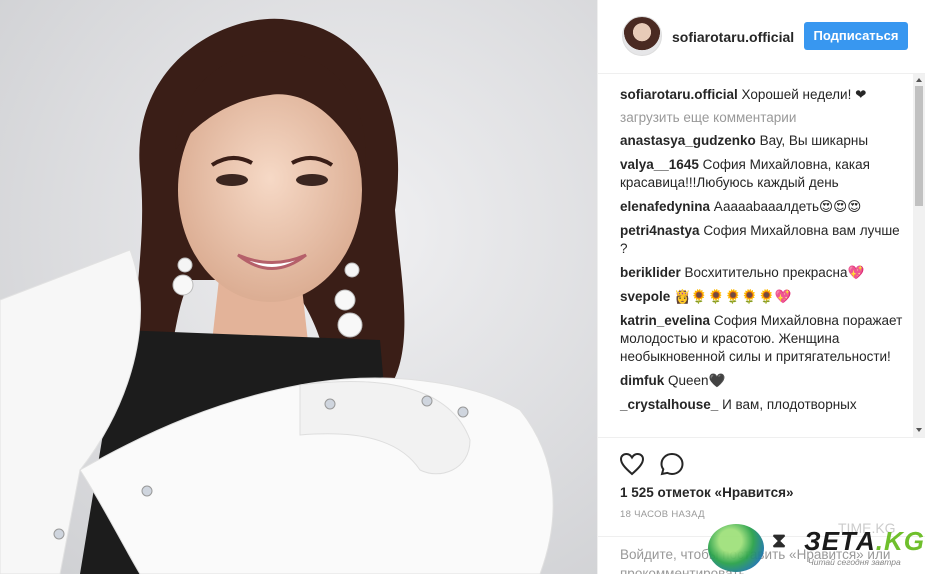 The height and width of the screenshot is (574, 925). What do you see at coordinates (854, 562) in the screenshot?
I see `watermark-tagline: Читай сегодня завтра` at bounding box center [854, 562].